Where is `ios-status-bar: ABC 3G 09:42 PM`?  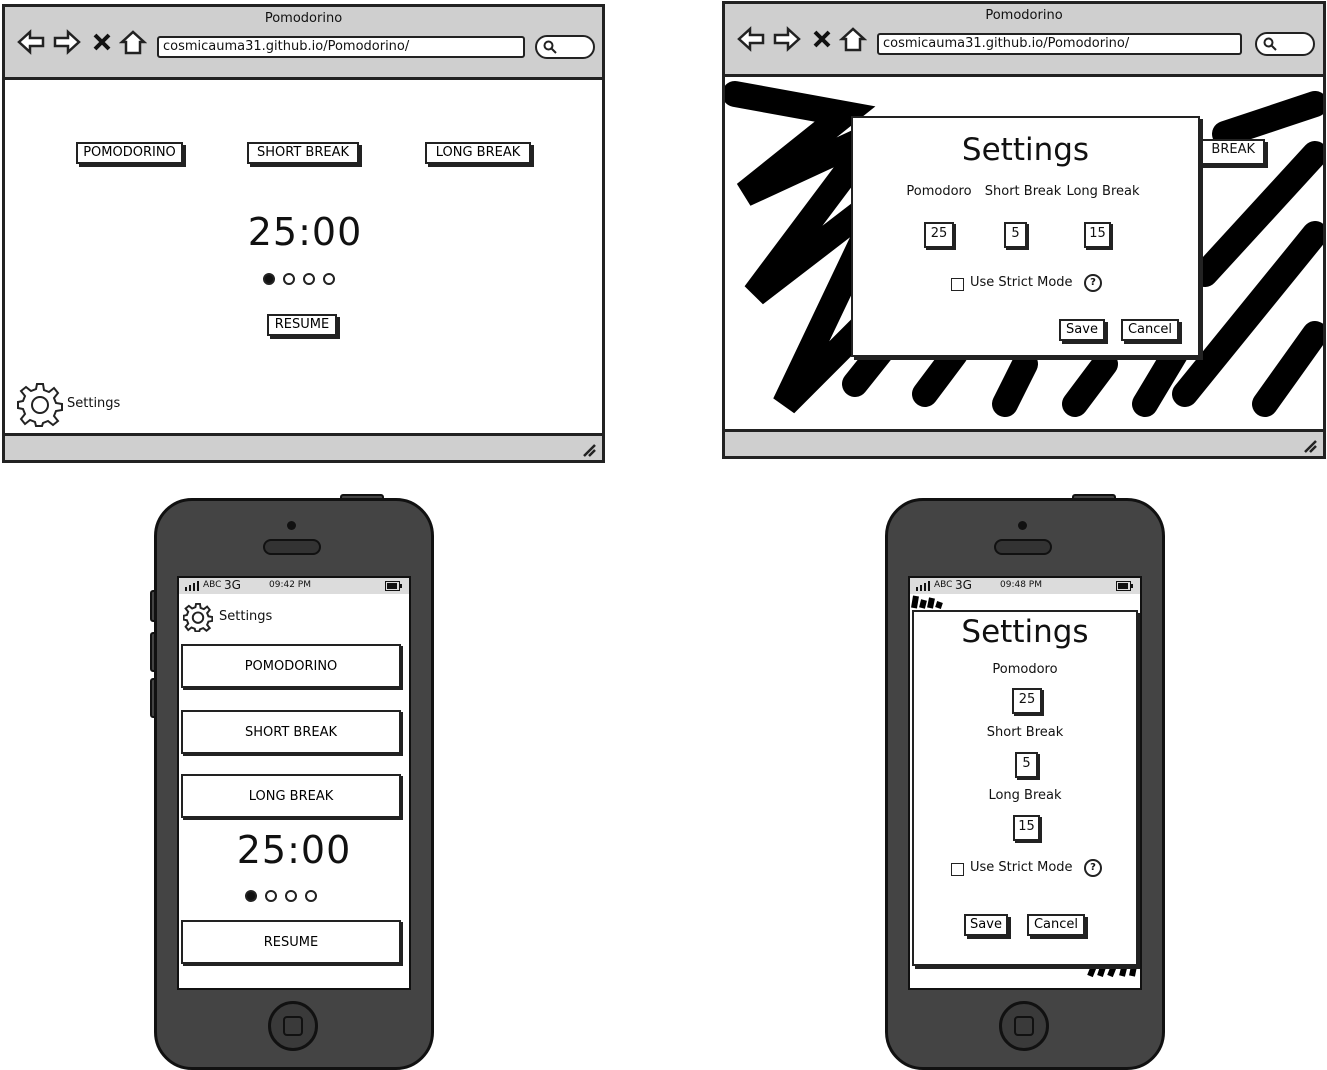 ios-status-bar: ABC 3G 09:42 PM is located at coordinates (294, 586).